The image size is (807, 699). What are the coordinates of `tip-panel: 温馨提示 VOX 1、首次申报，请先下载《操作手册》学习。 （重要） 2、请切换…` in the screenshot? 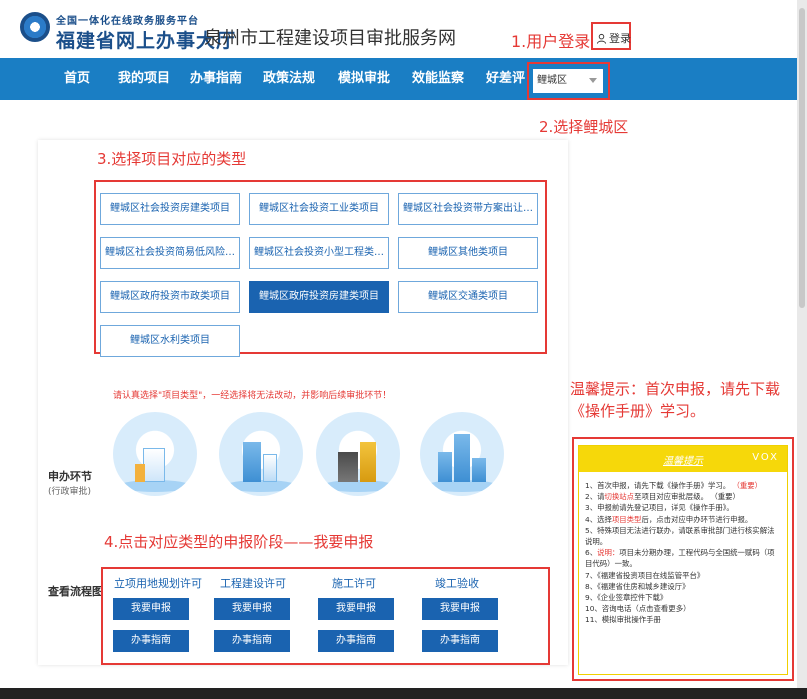 It's located at (683, 560).